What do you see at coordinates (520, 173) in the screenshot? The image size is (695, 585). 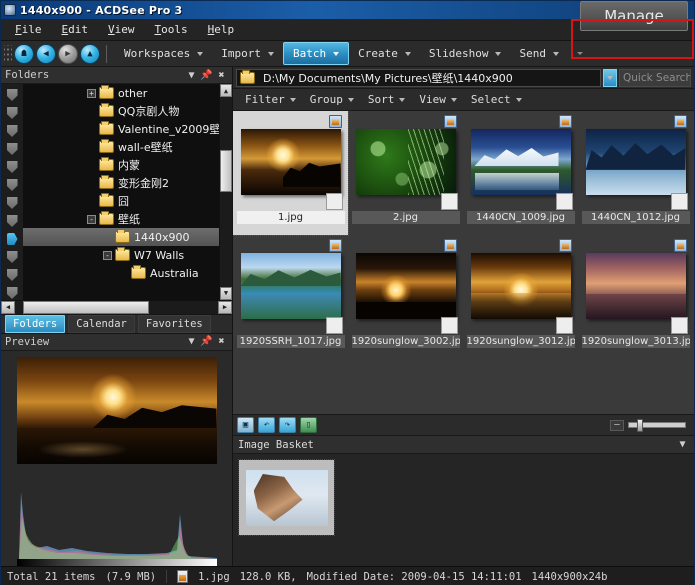 I see `thumbnail-cell: 1440CN_1009.jpg` at bounding box center [520, 173].